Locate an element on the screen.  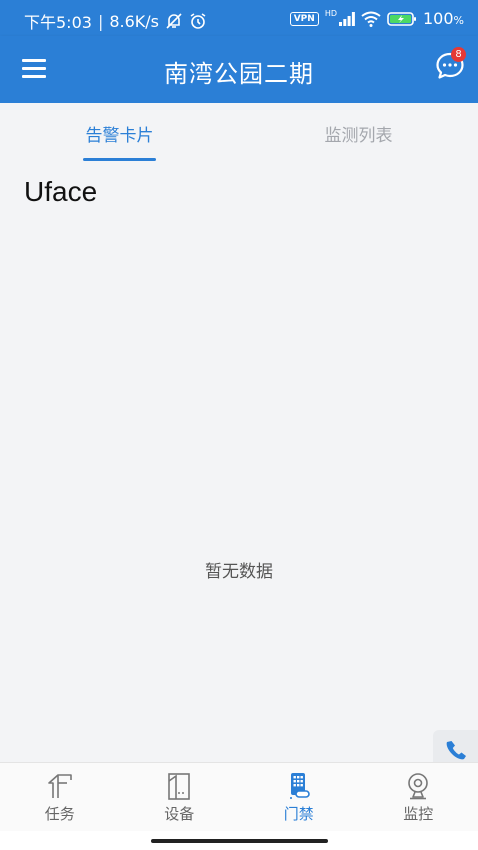
wifi-icon is located at coordinates (371, 19).